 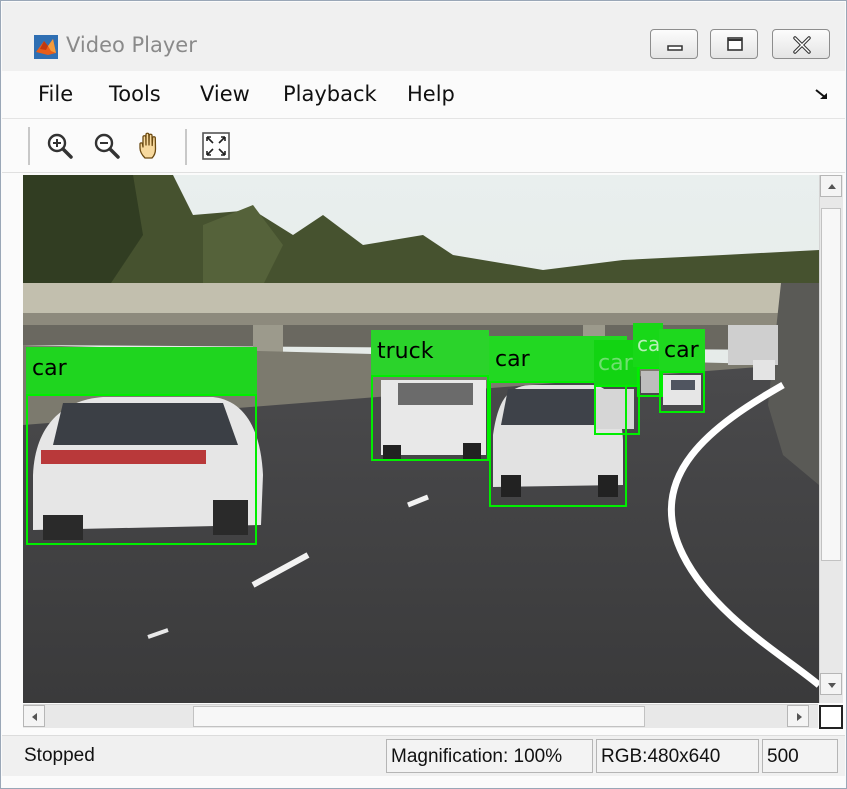 What do you see at coordinates (677, 756) in the screenshot?
I see `image-dimensions-status: RGB:480x640` at bounding box center [677, 756].